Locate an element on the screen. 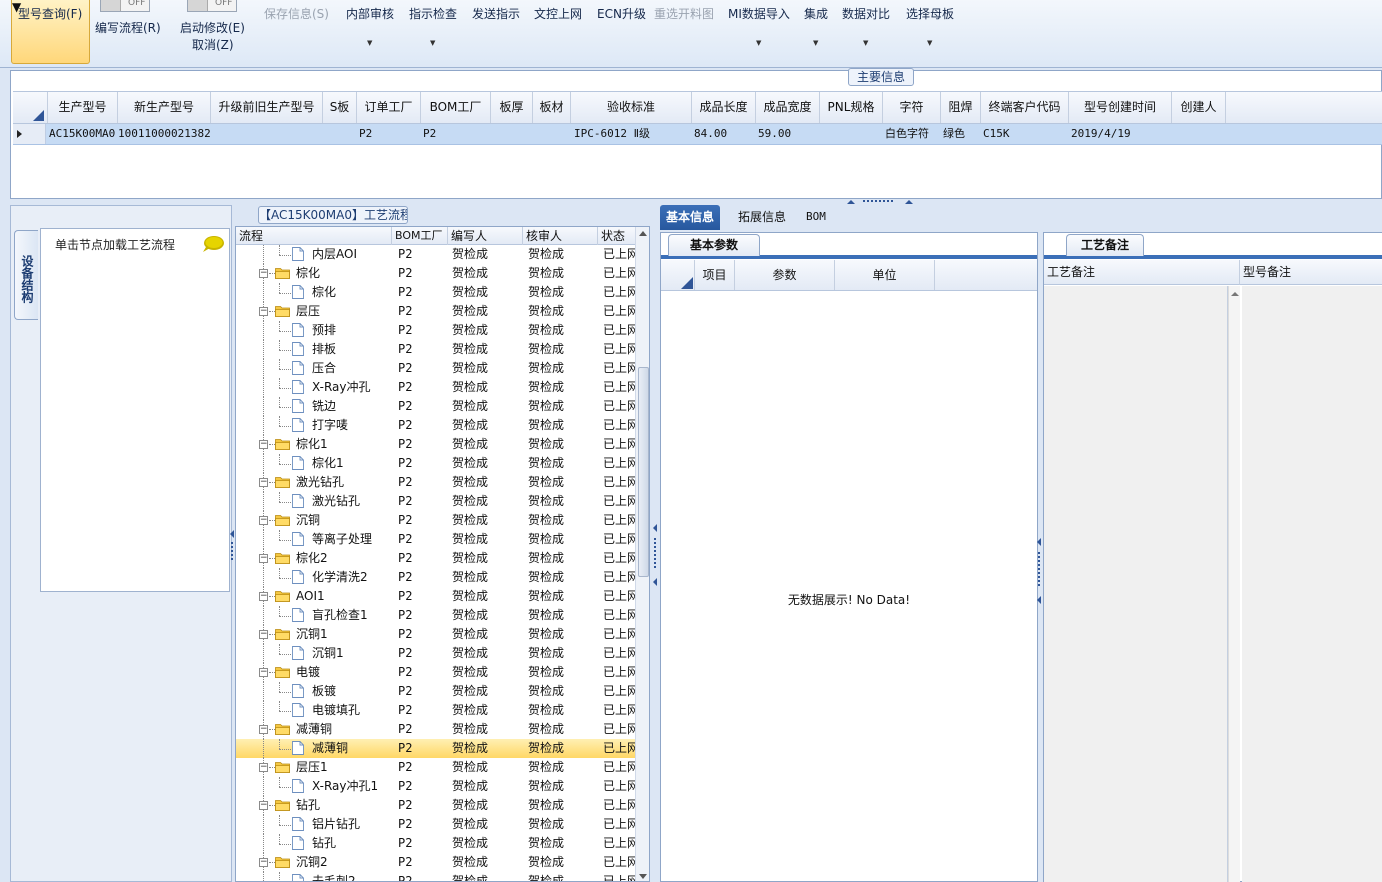 Image resolution: width=1382 pixels, height=882 pixels. ecn-upgrade-button: ECN升级 is located at coordinates (621, 13).